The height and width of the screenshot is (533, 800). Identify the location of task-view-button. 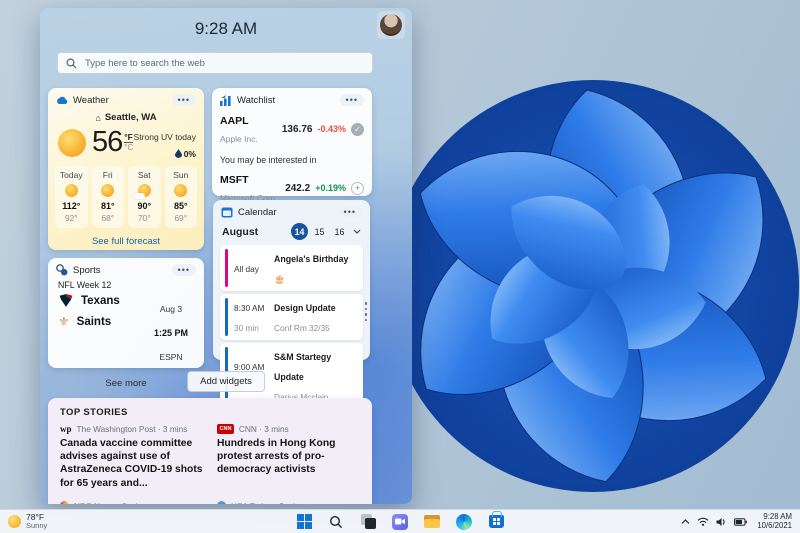
(368, 522).